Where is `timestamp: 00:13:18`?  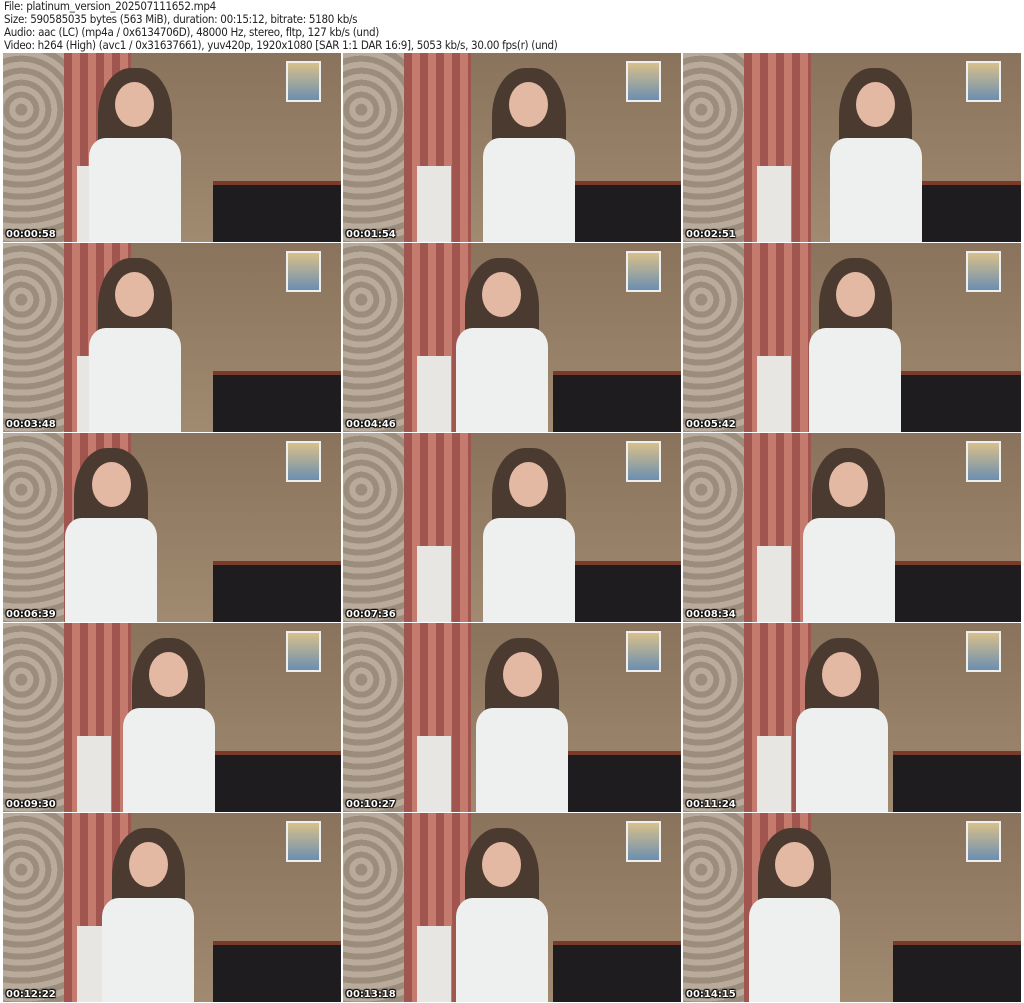
timestamp: 00:13:18 is located at coordinates (371, 994).